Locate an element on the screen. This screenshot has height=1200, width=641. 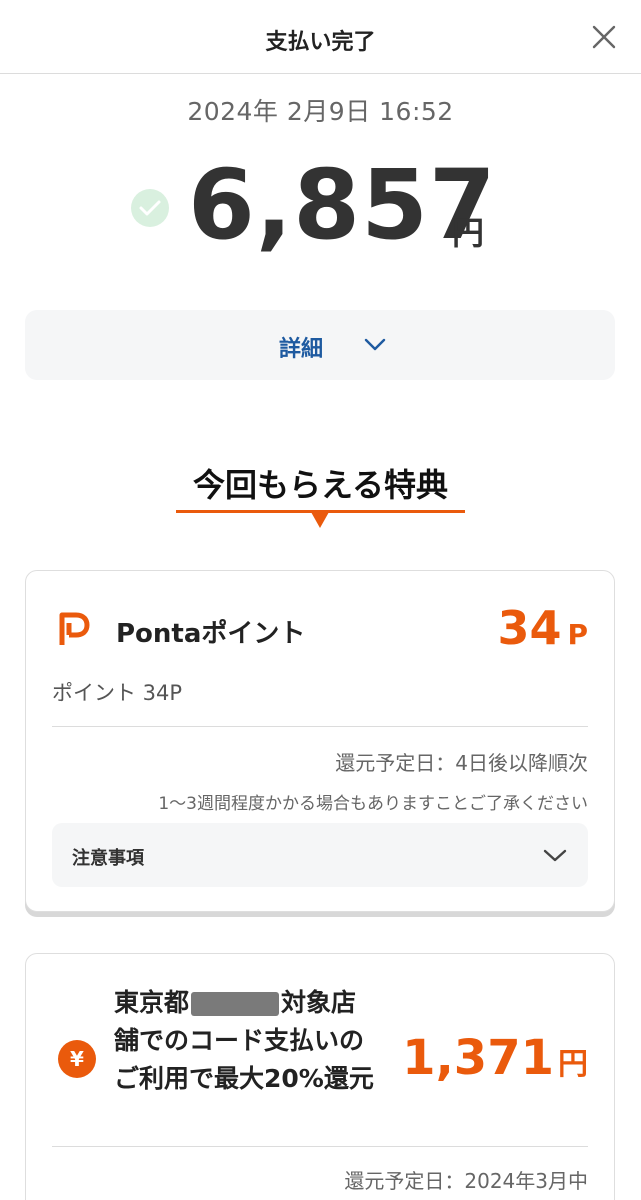
details-button: 詳細 is located at coordinates (320, 345).